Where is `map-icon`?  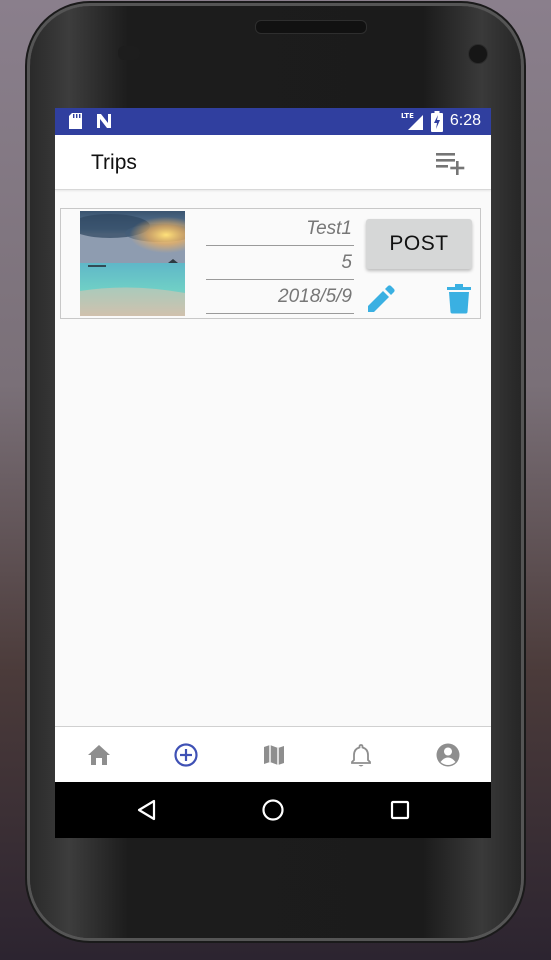 map-icon is located at coordinates (274, 755).